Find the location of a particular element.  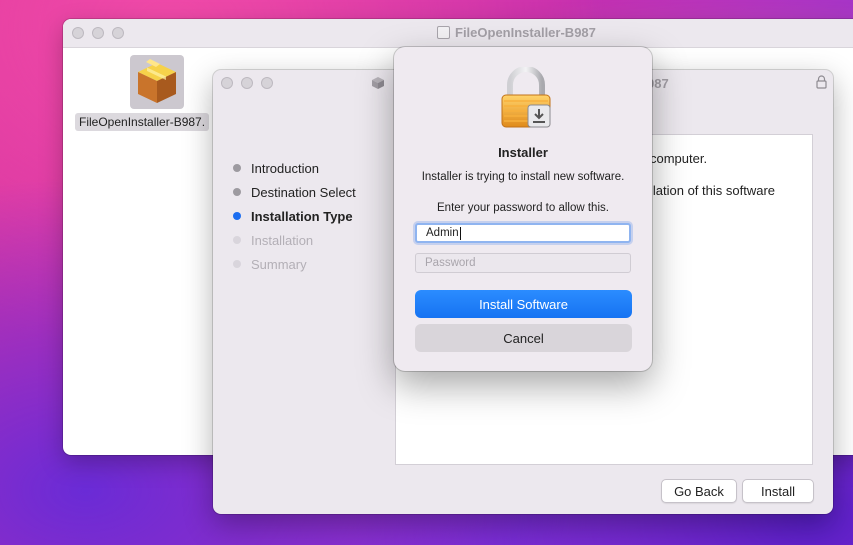

finder-titlebar: FileOpenInstaller-B987 is located at coordinates (458, 33).